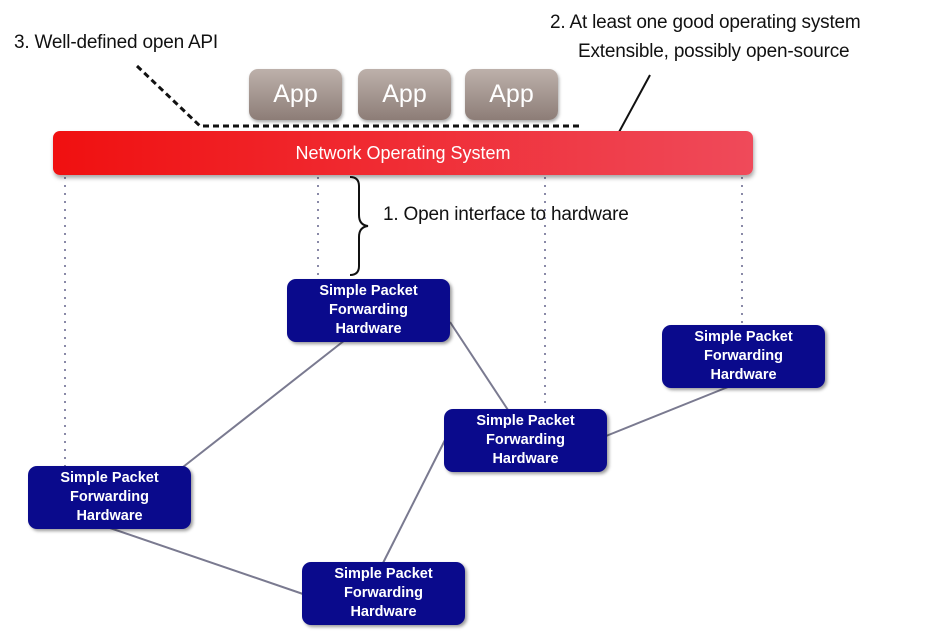  I want to click on annotation-os-line1: 2. At least one good operating system, so click(705, 22).